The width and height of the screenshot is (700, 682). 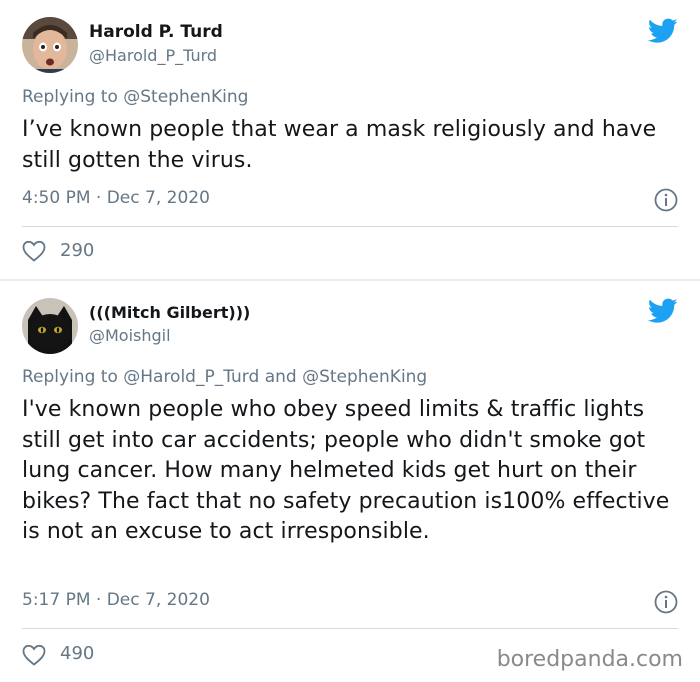 What do you see at coordinates (77, 653) in the screenshot?
I see `like-count: 490` at bounding box center [77, 653].